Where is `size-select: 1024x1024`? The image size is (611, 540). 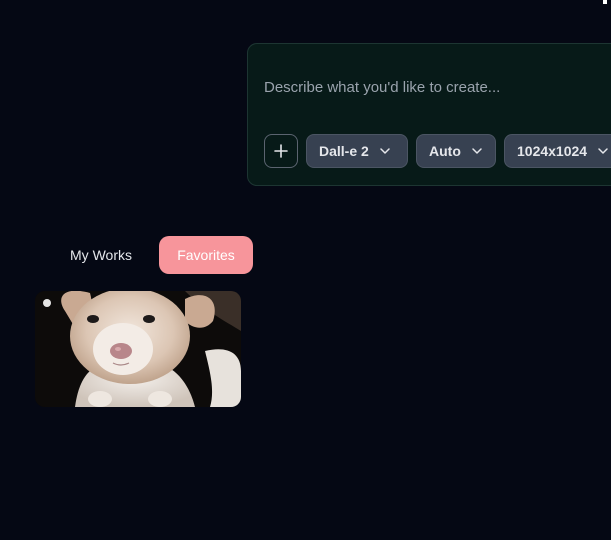
size-select: 1024x1024 is located at coordinates (557, 151).